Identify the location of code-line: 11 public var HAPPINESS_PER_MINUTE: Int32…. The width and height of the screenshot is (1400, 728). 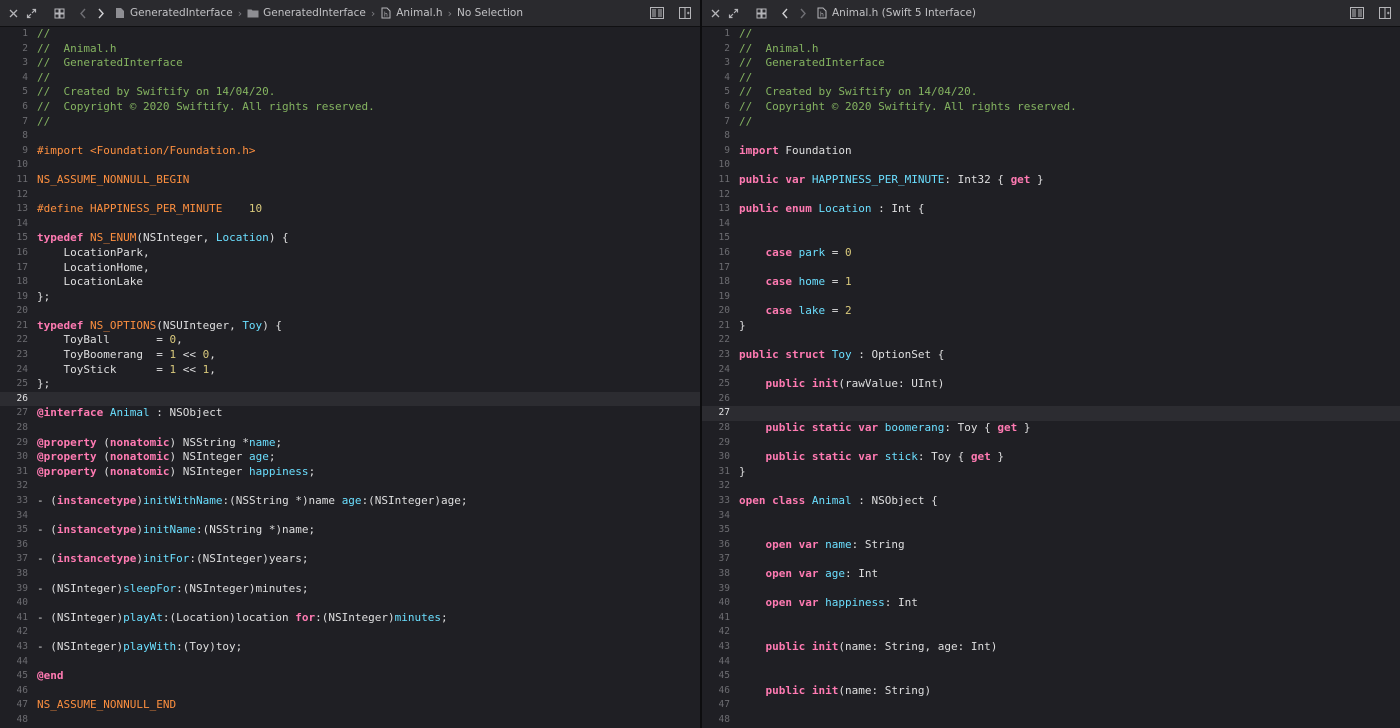
(1051, 180).